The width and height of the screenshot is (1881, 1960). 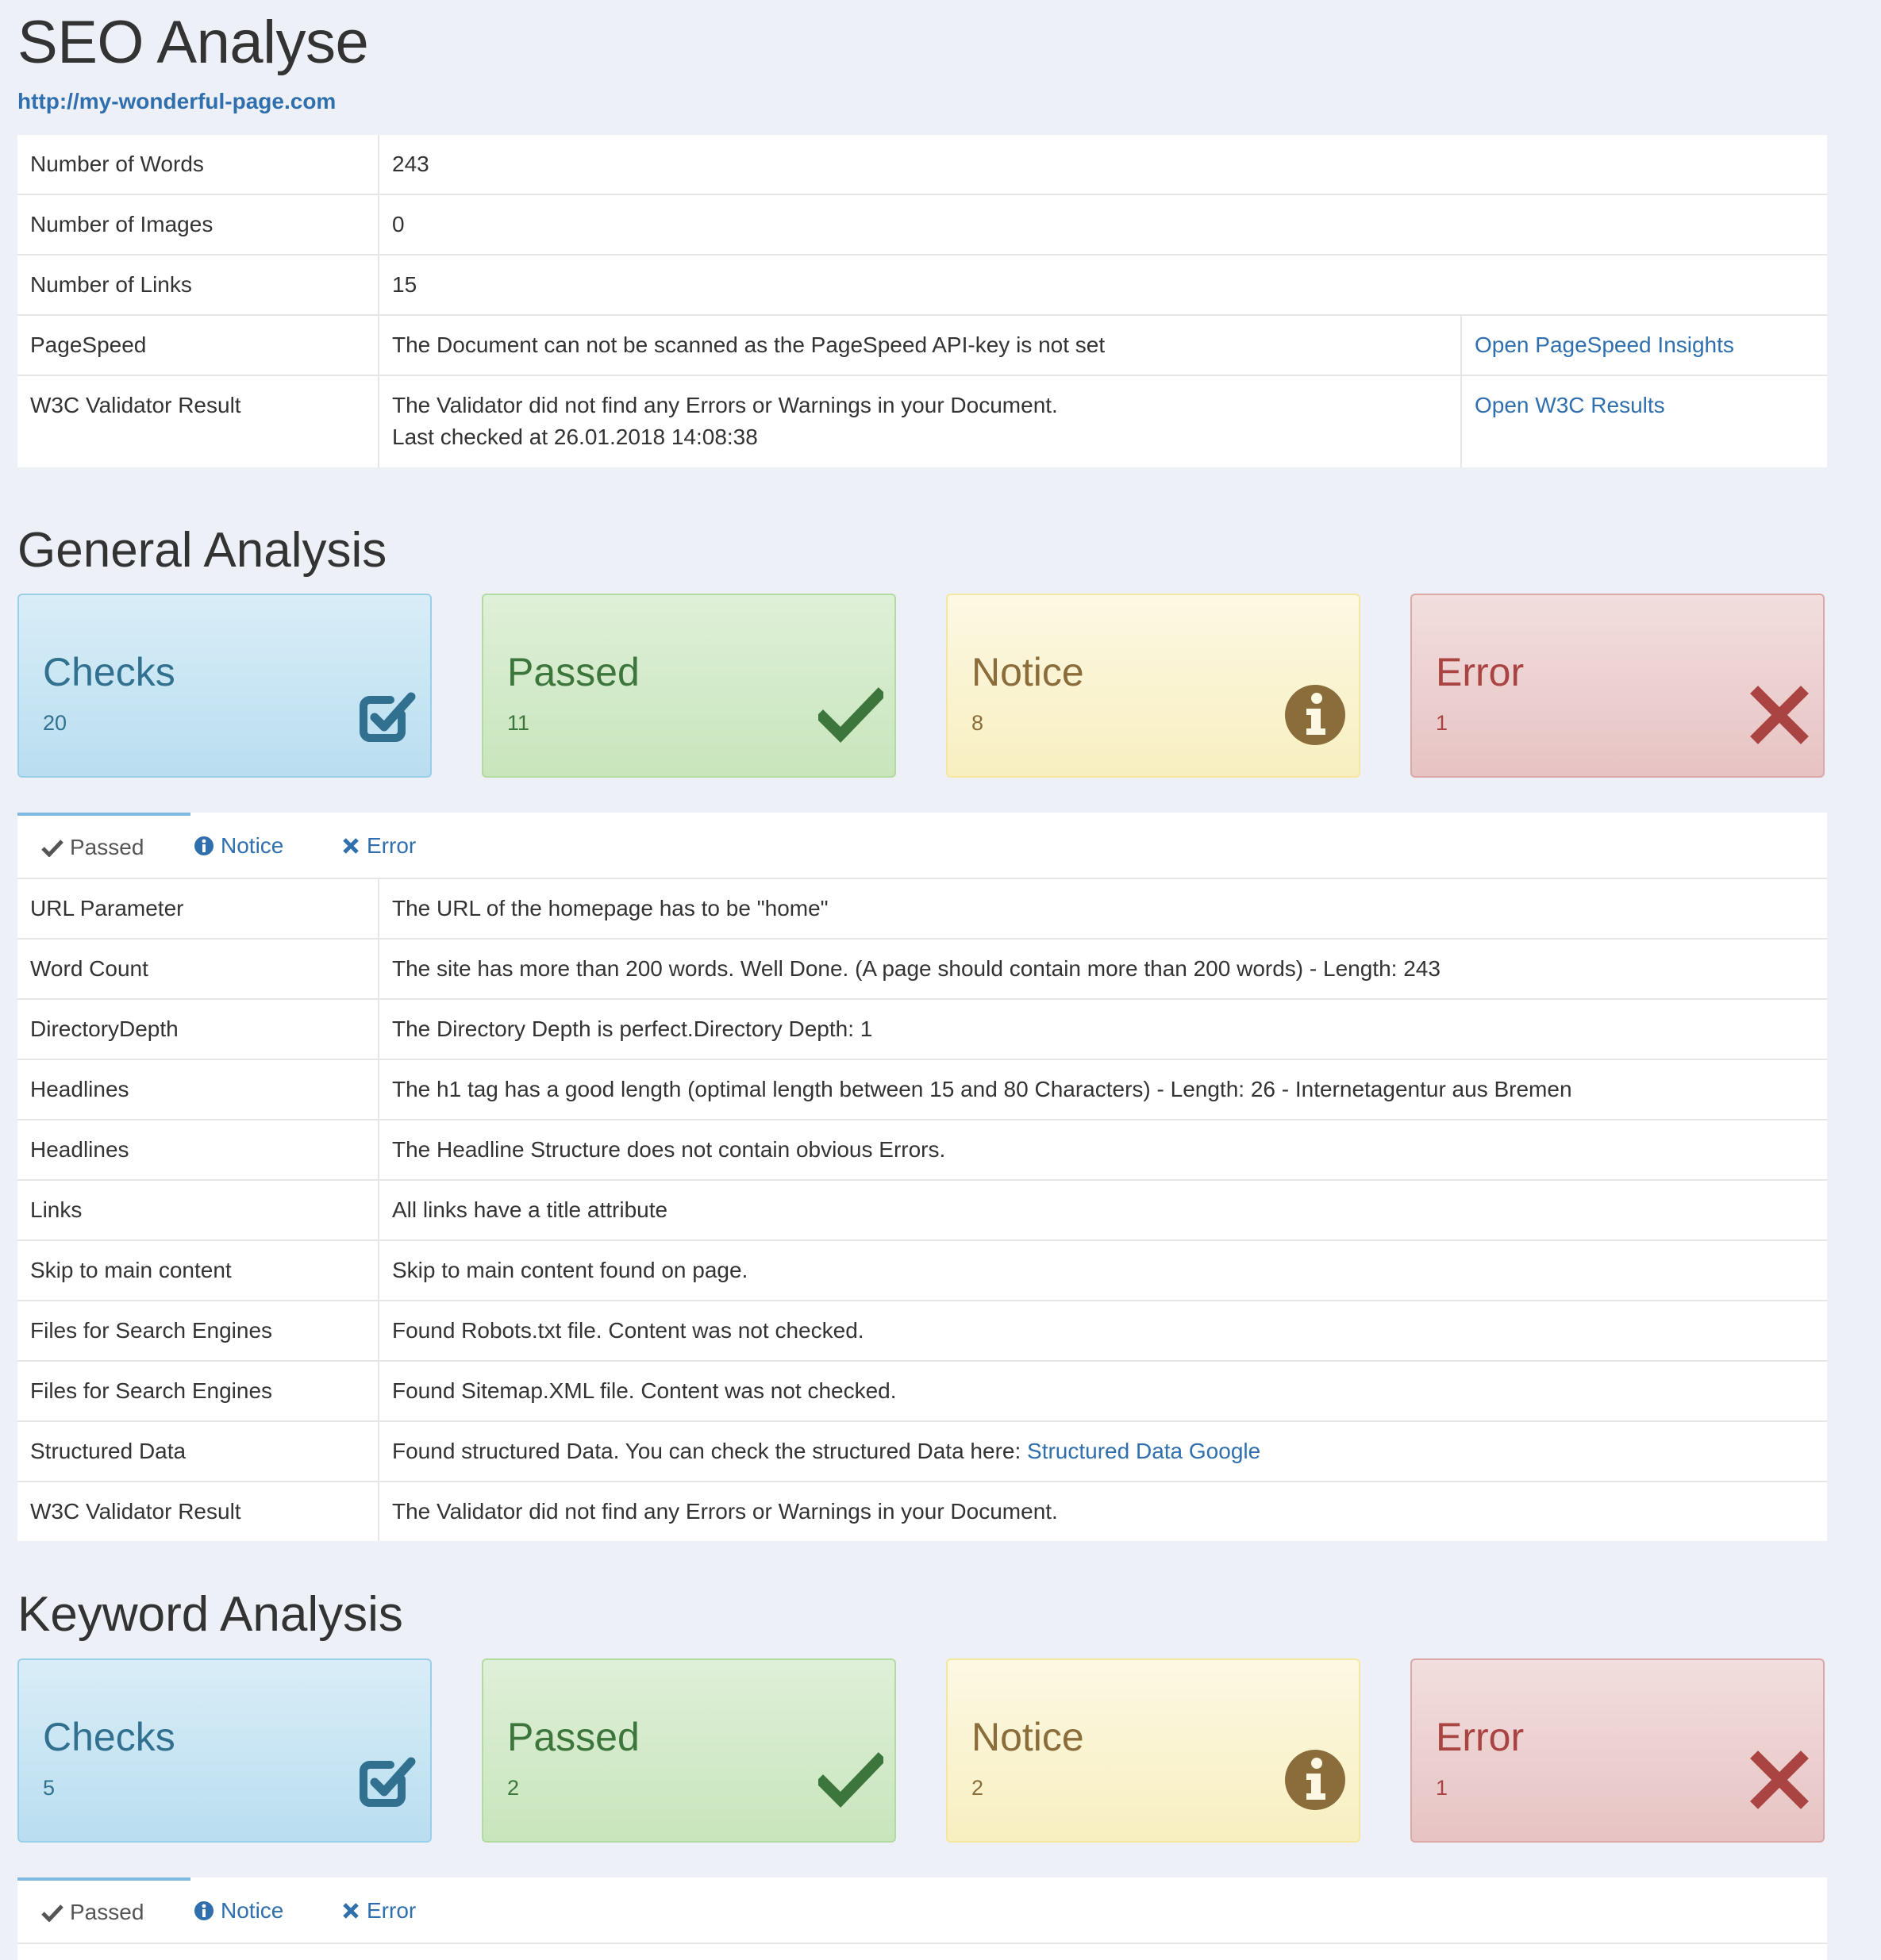 What do you see at coordinates (1153, 686) in the screenshot?
I see `notice-card: Notice 8` at bounding box center [1153, 686].